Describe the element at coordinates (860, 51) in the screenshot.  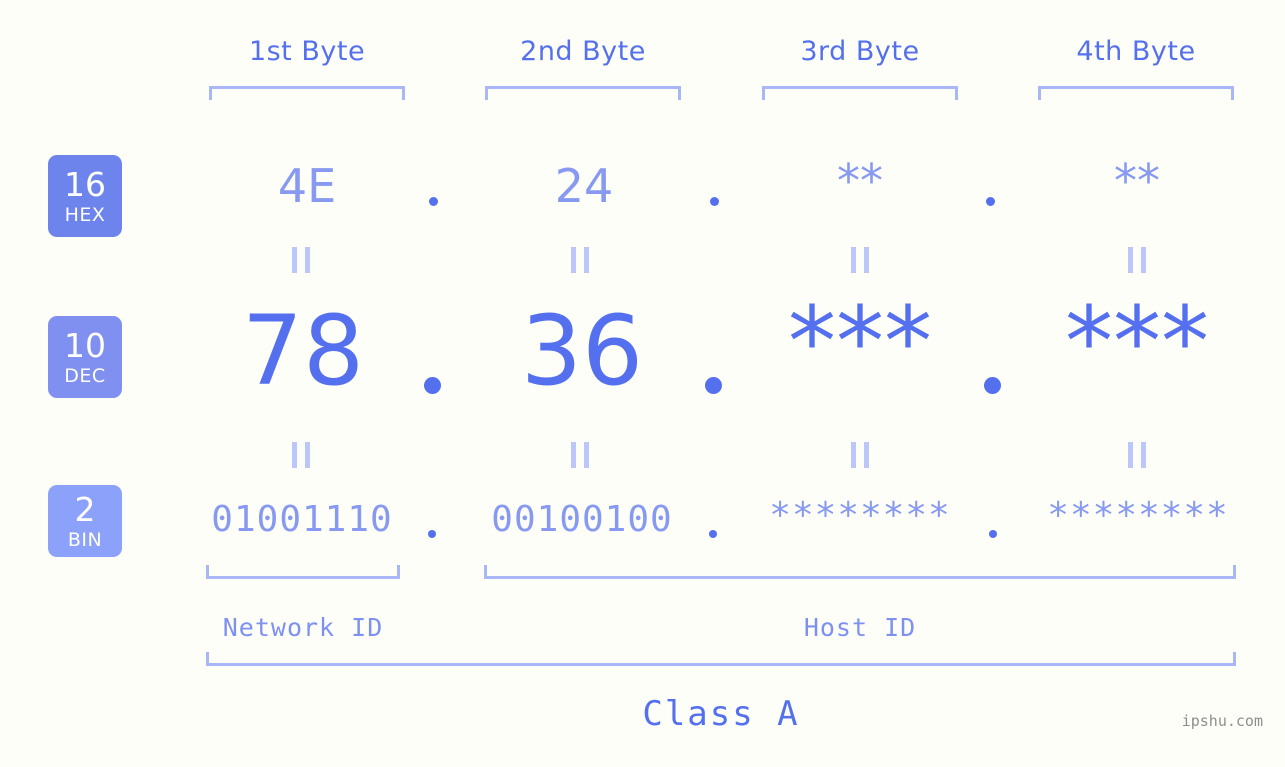
I see `byte-header-label-3: 3rd Byte` at that location.